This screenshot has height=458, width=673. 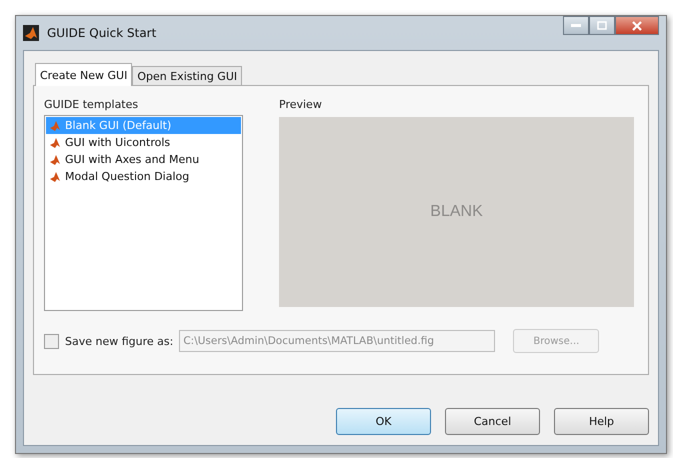 What do you see at coordinates (301, 104) in the screenshot?
I see `preview-label: Preview` at bounding box center [301, 104].